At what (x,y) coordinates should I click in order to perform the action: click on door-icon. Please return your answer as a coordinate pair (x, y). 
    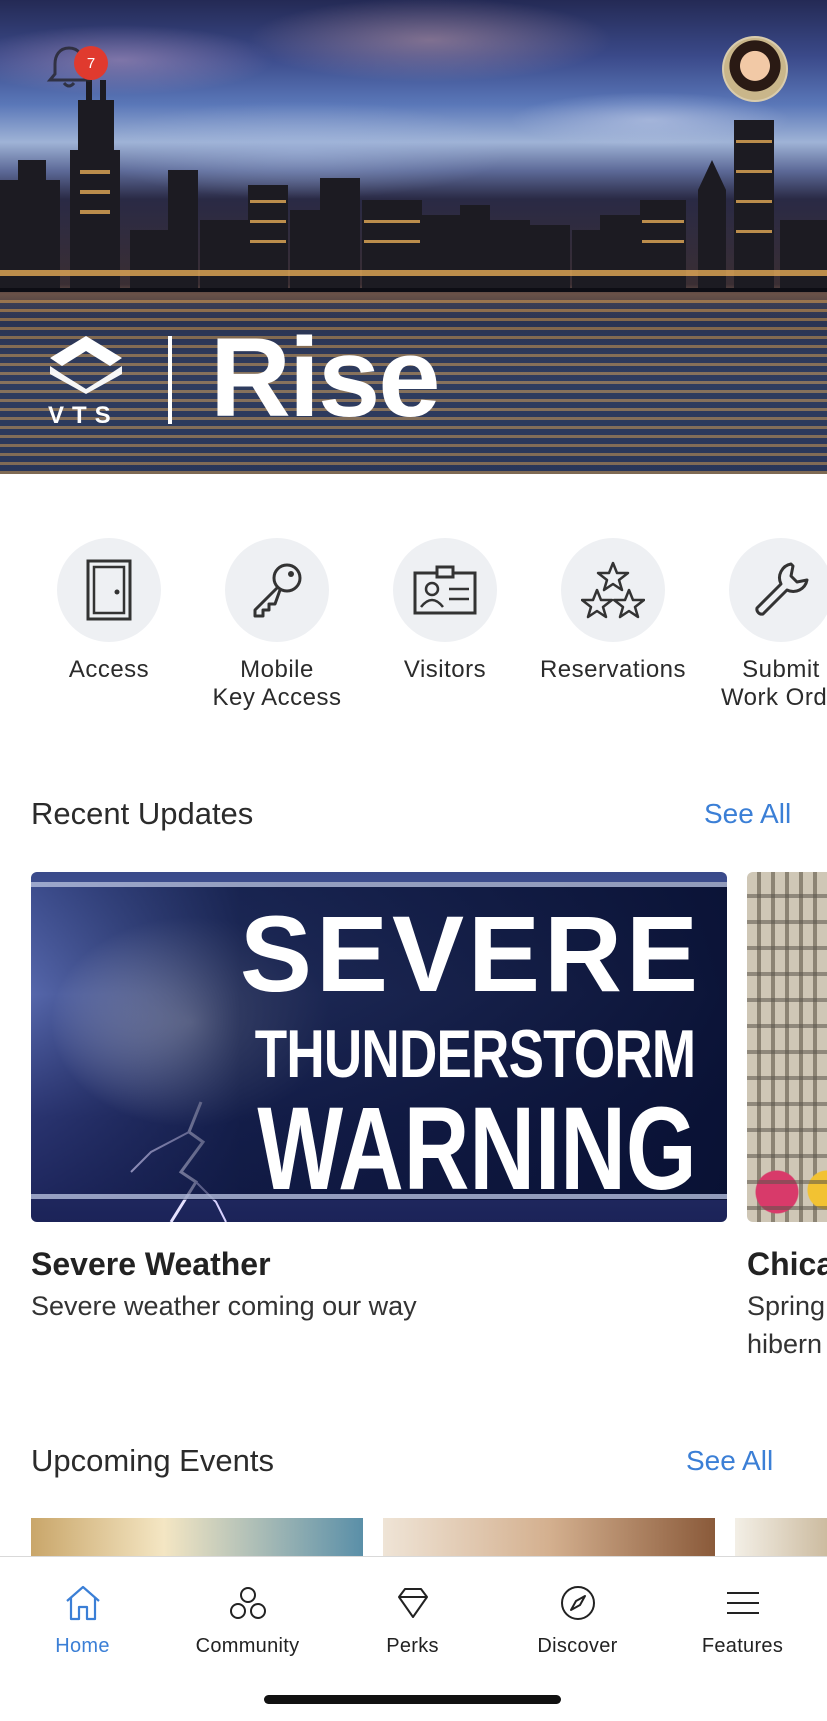
    Looking at the image, I should click on (109, 590).